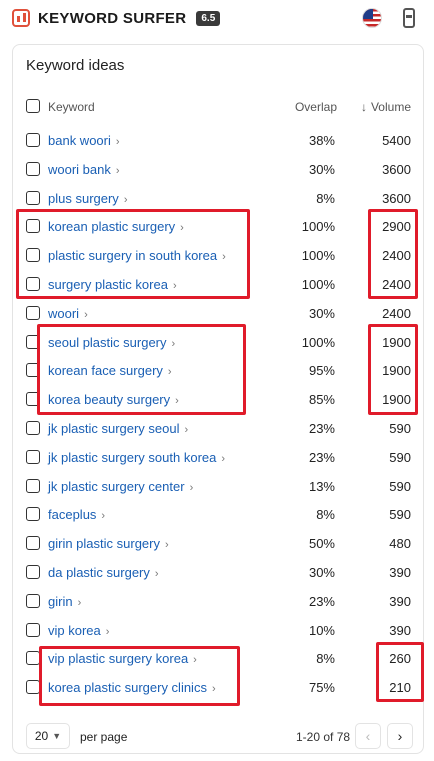 The image size is (434, 761). I want to click on keyword-text: faceplus, so click(72, 515).